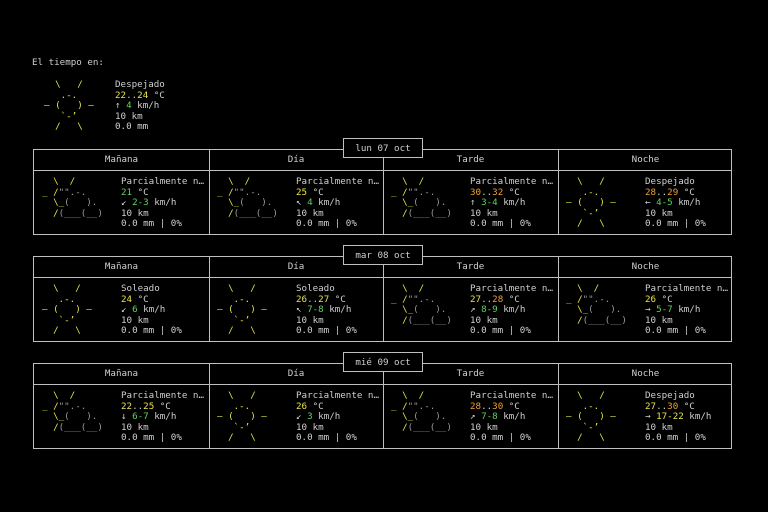  What do you see at coordinates (321, 299) in the screenshot?
I see `temperature: 26..27 °C` at bounding box center [321, 299].